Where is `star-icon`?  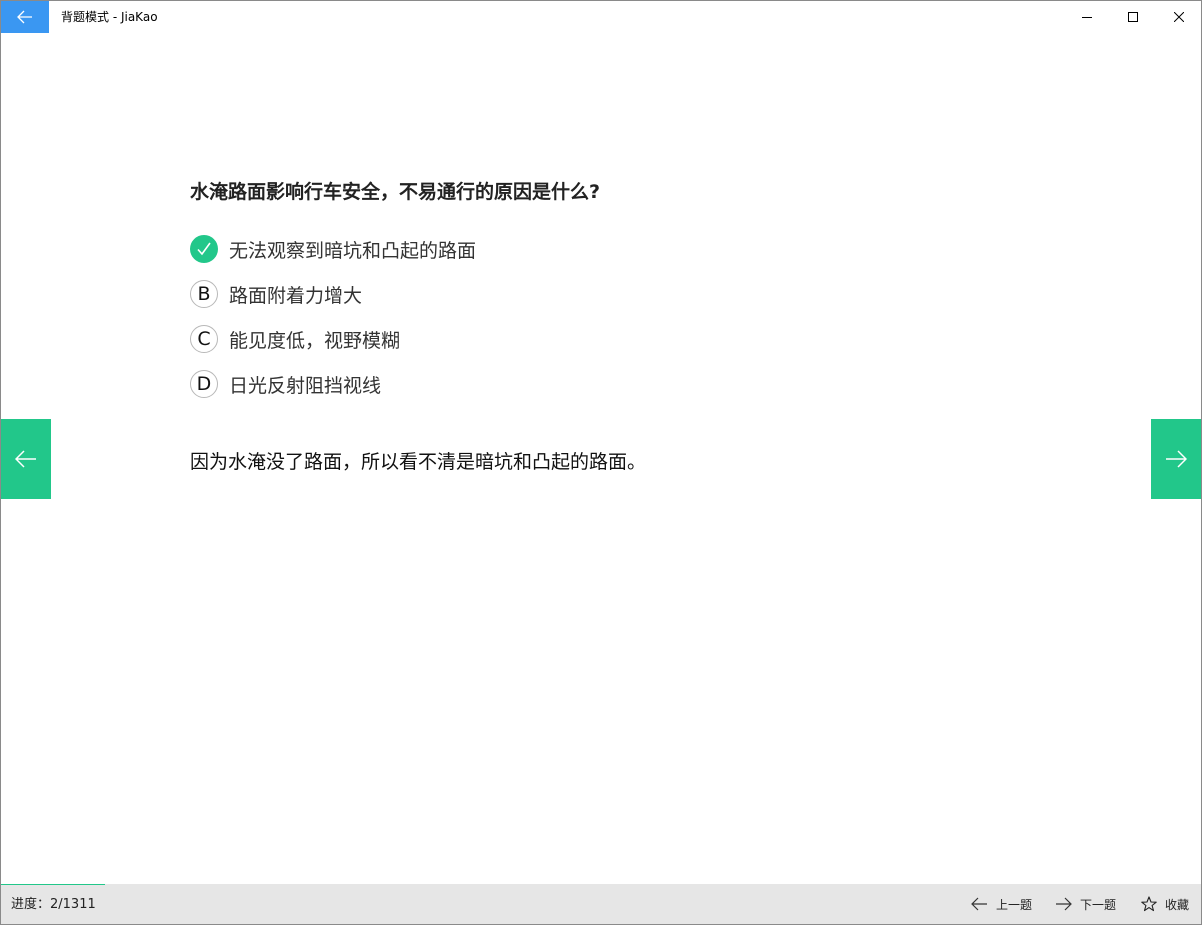 star-icon is located at coordinates (1149, 904).